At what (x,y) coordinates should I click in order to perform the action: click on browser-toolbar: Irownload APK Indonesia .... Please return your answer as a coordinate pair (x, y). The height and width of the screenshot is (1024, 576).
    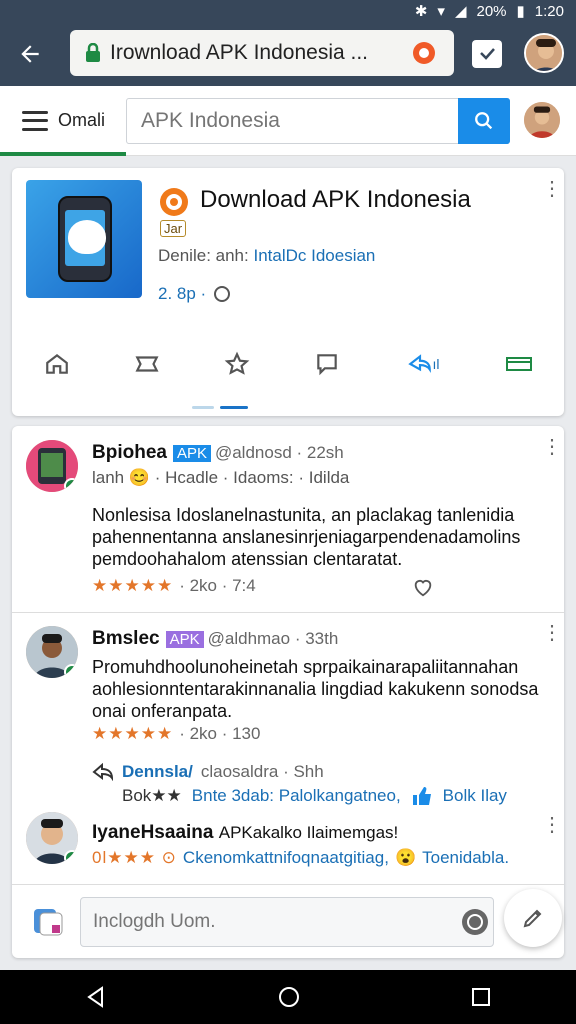
    Looking at the image, I should click on (288, 54).